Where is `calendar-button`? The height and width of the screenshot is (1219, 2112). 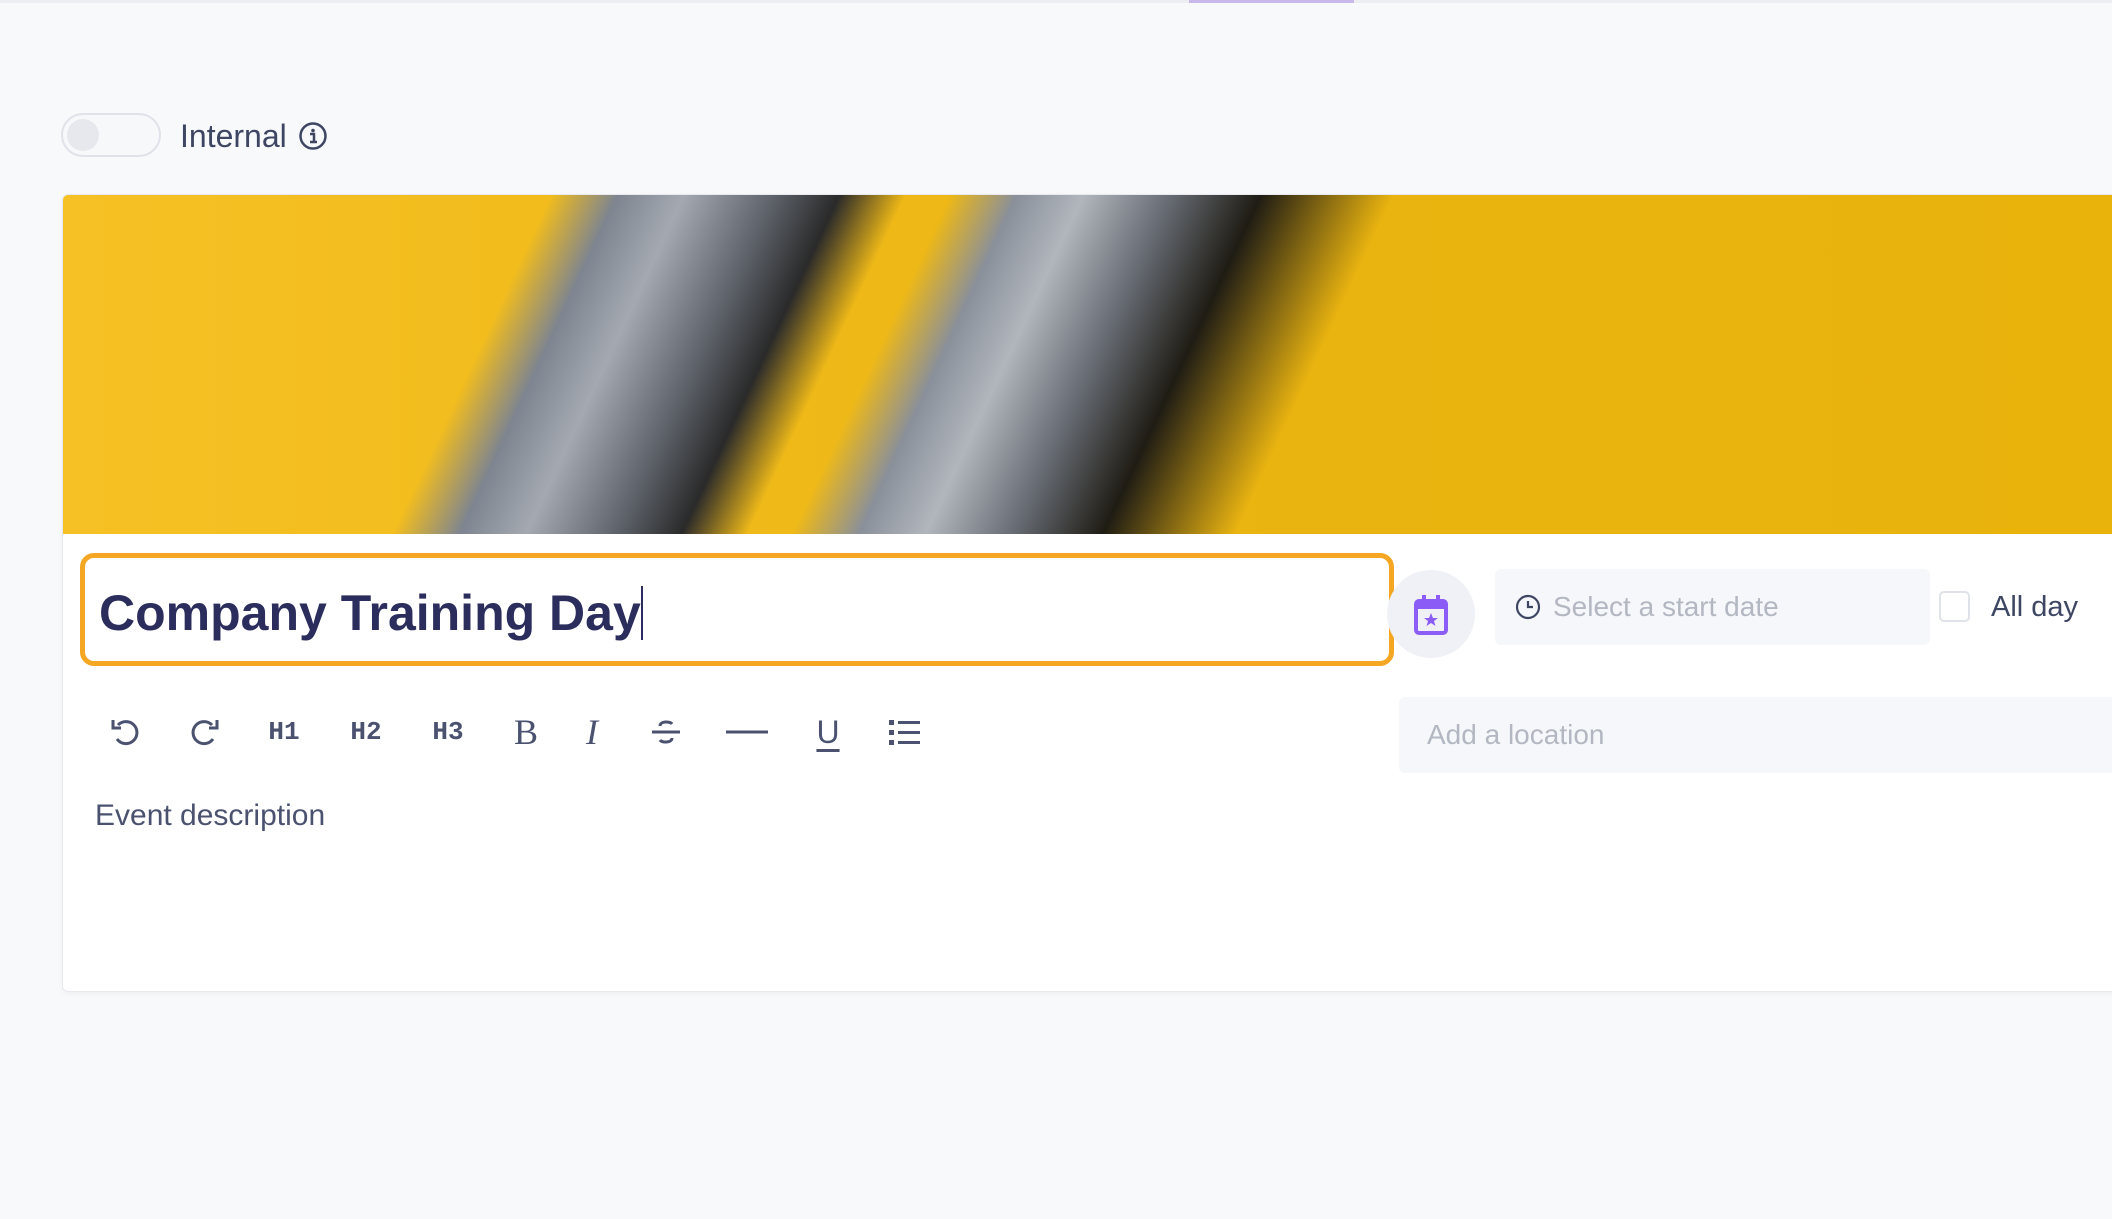 calendar-button is located at coordinates (1431, 614).